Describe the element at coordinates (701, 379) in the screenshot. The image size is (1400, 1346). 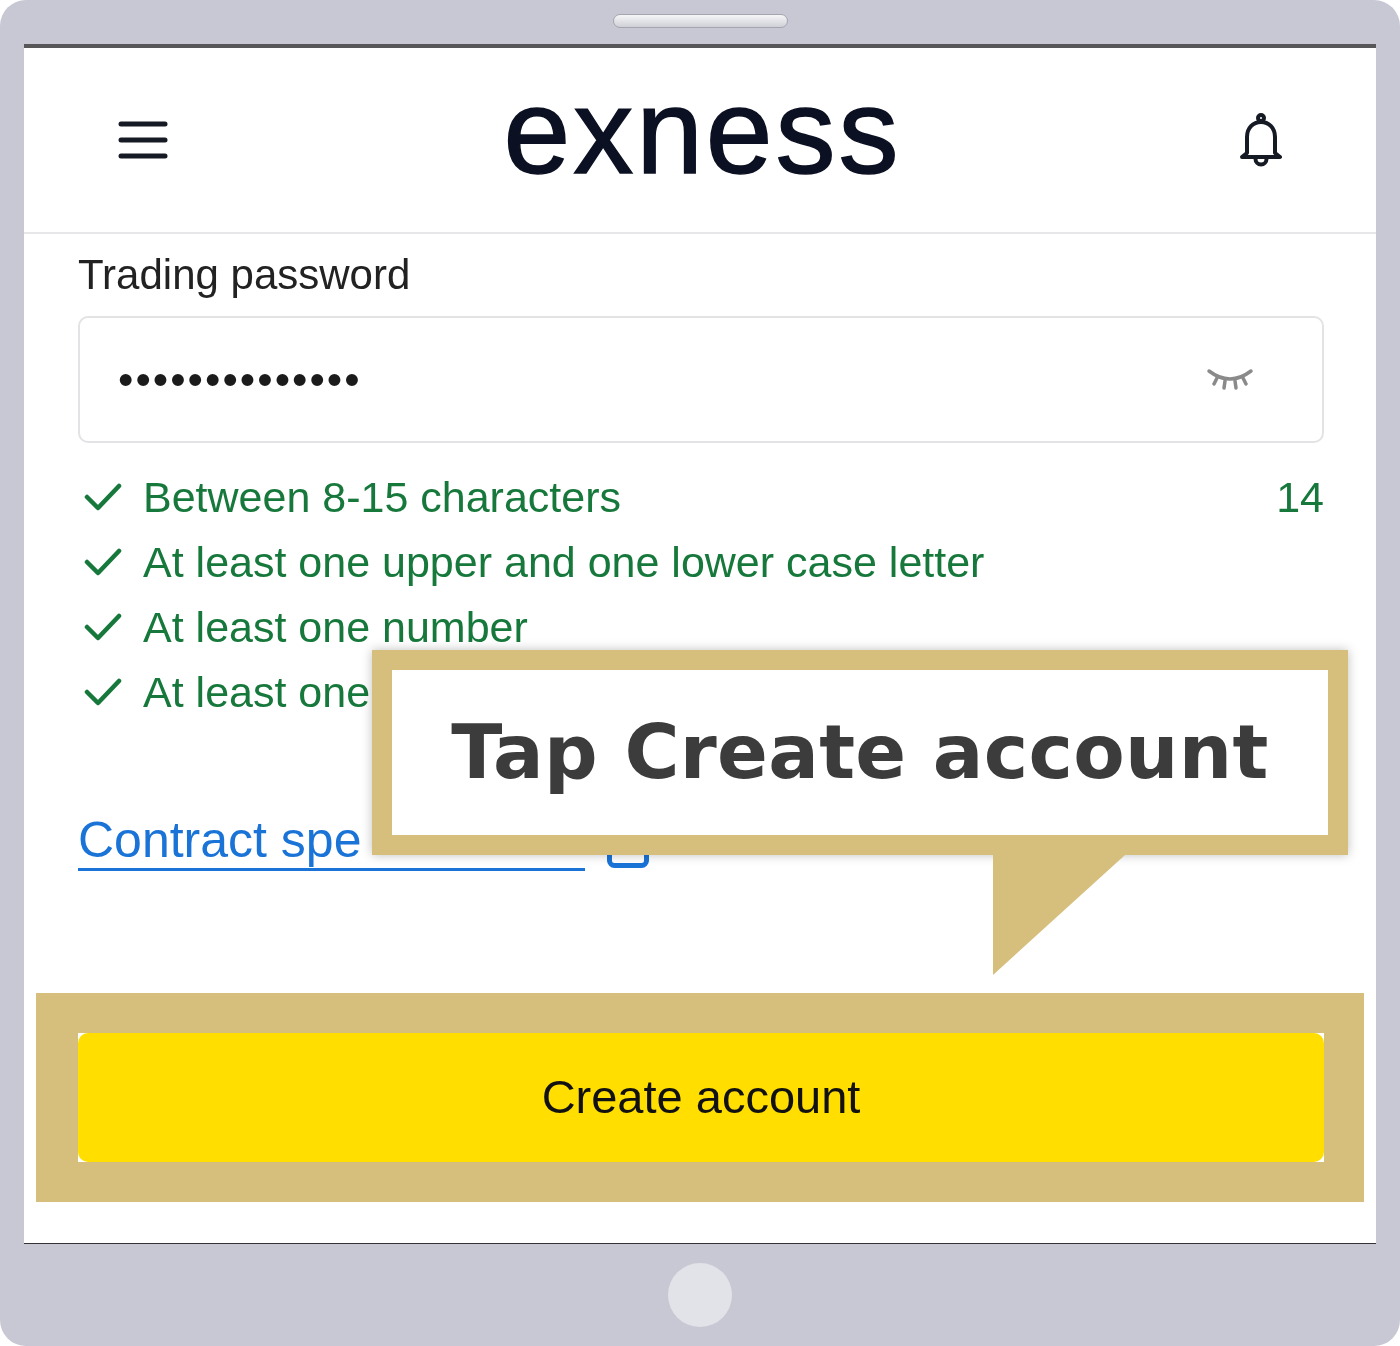
I see `password-field: ••••••••••••••` at that location.